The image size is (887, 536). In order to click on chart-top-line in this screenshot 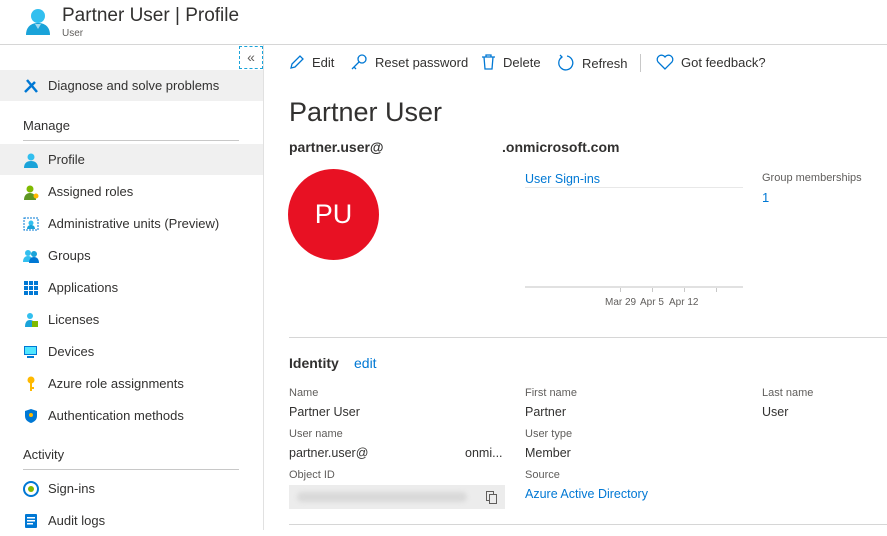, I will do `click(634, 187)`.